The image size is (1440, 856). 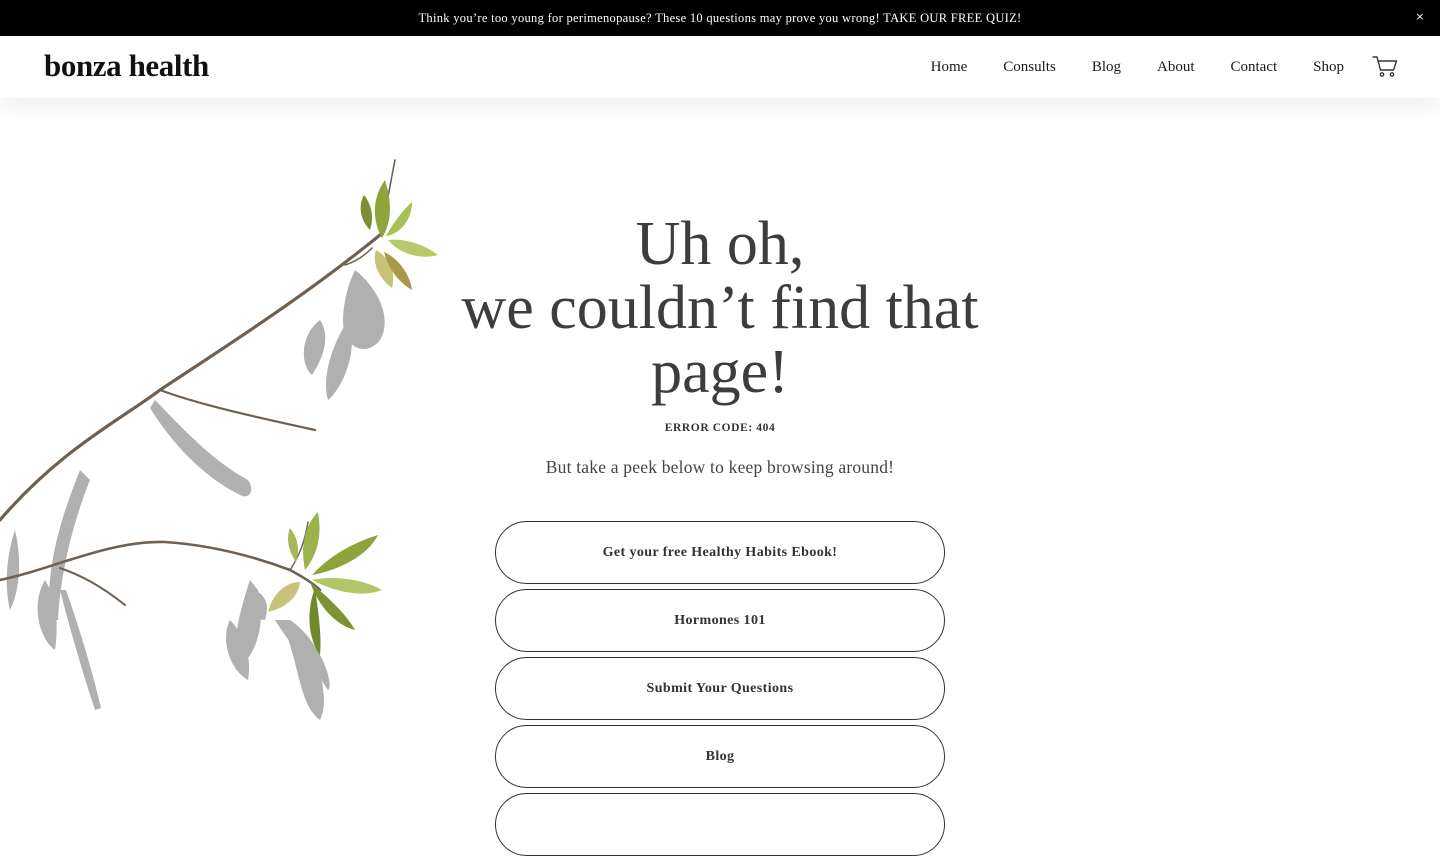 What do you see at coordinates (720, 688) in the screenshot?
I see `submit-questions-button: Submit Your Questions` at bounding box center [720, 688].